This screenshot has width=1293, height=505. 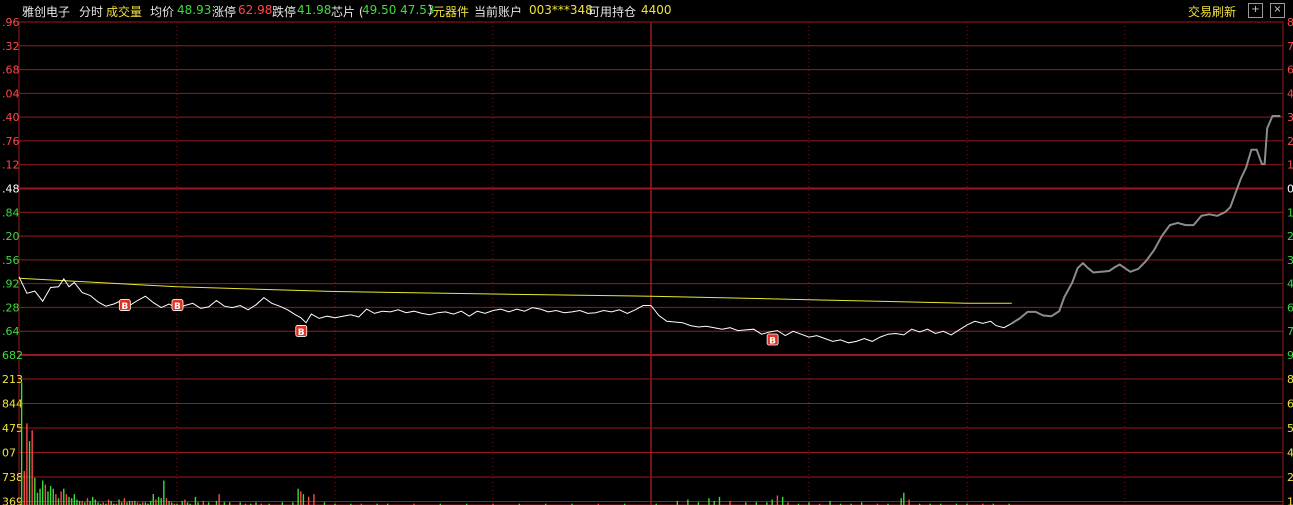 I want to click on volume-tick-label-right: 8, so click(x=1290, y=379).